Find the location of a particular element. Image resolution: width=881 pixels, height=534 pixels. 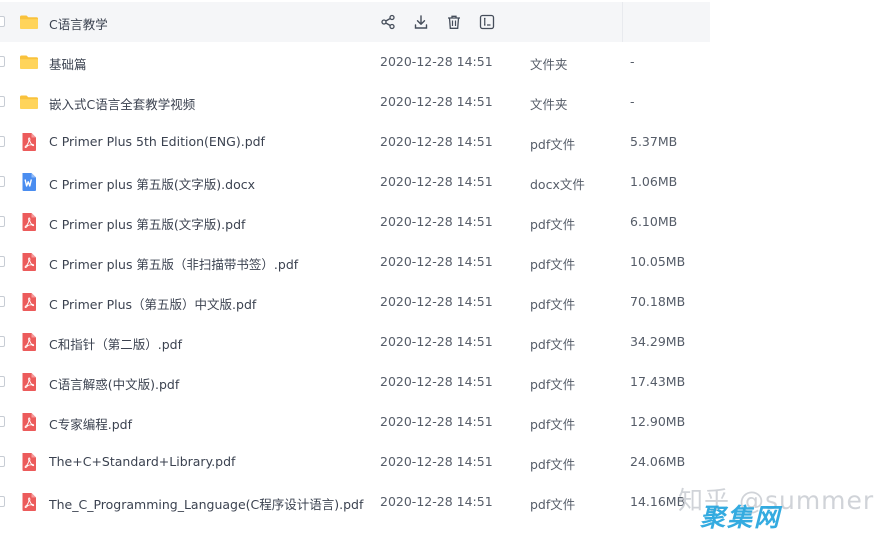

file-name: 嵌入式C语言全套教学视频 is located at coordinates (122, 103).